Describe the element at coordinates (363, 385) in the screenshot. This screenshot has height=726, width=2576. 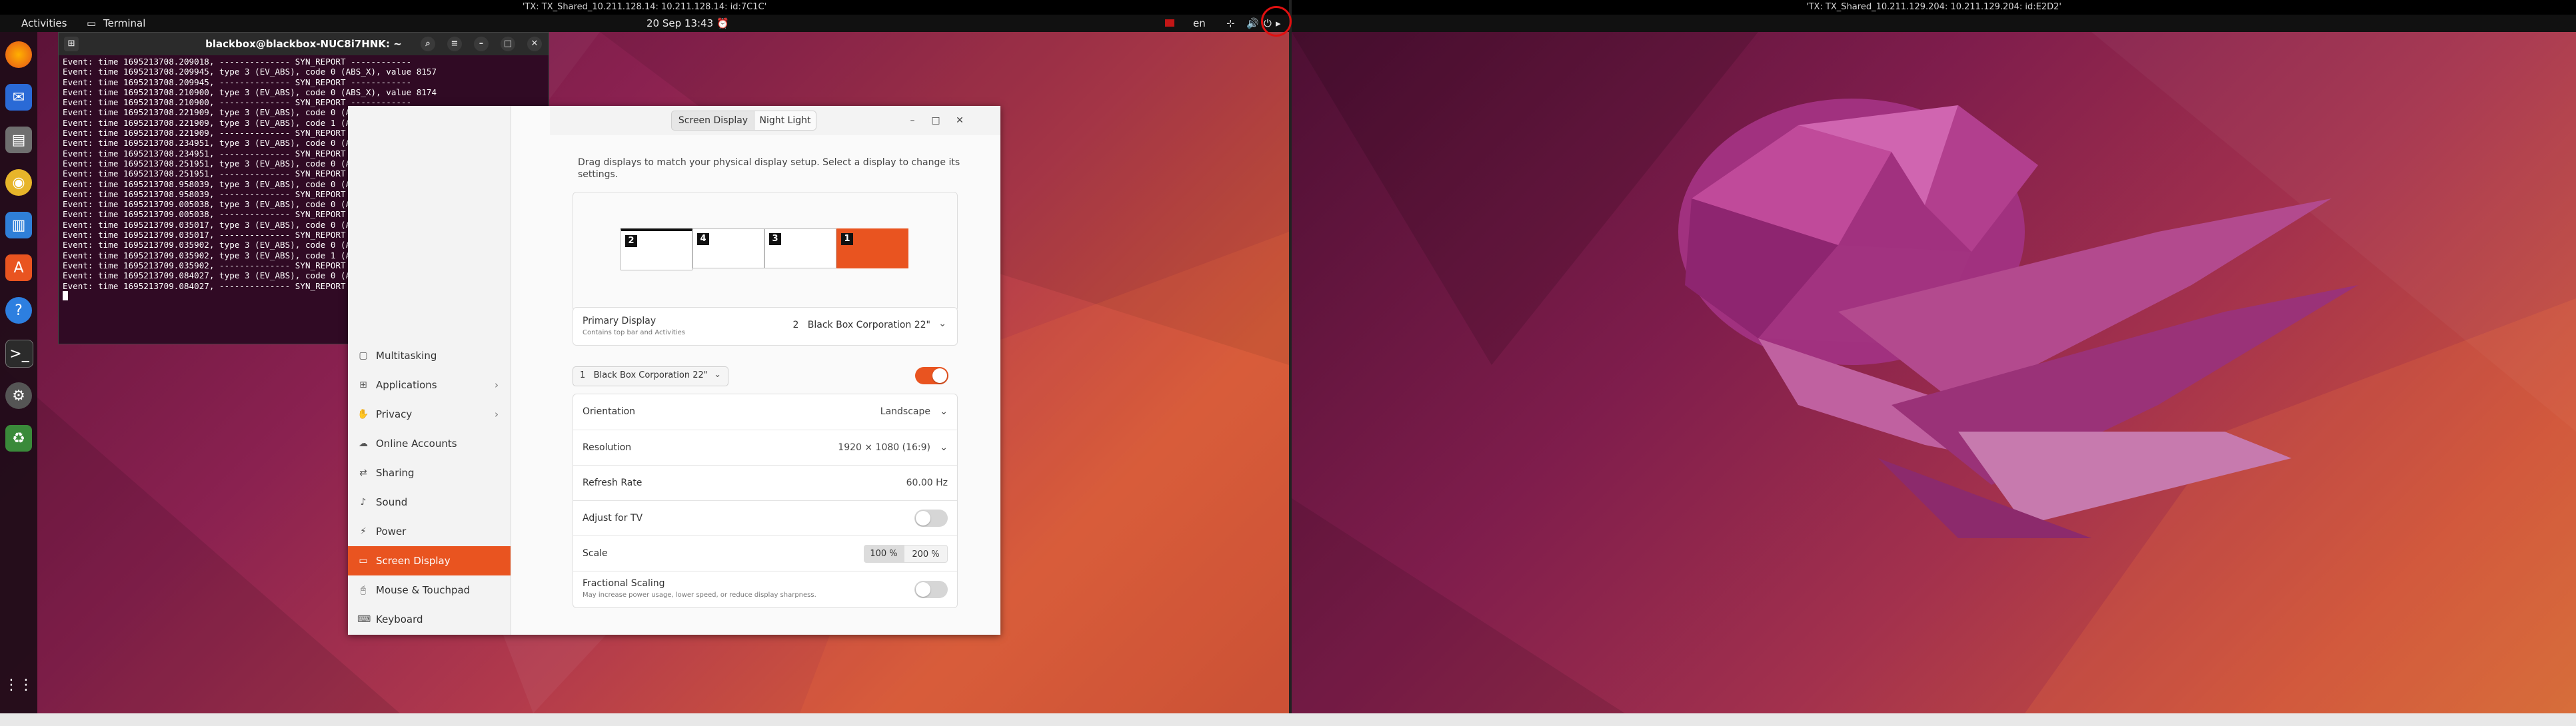
I see `applications-icon: ⊞` at that location.